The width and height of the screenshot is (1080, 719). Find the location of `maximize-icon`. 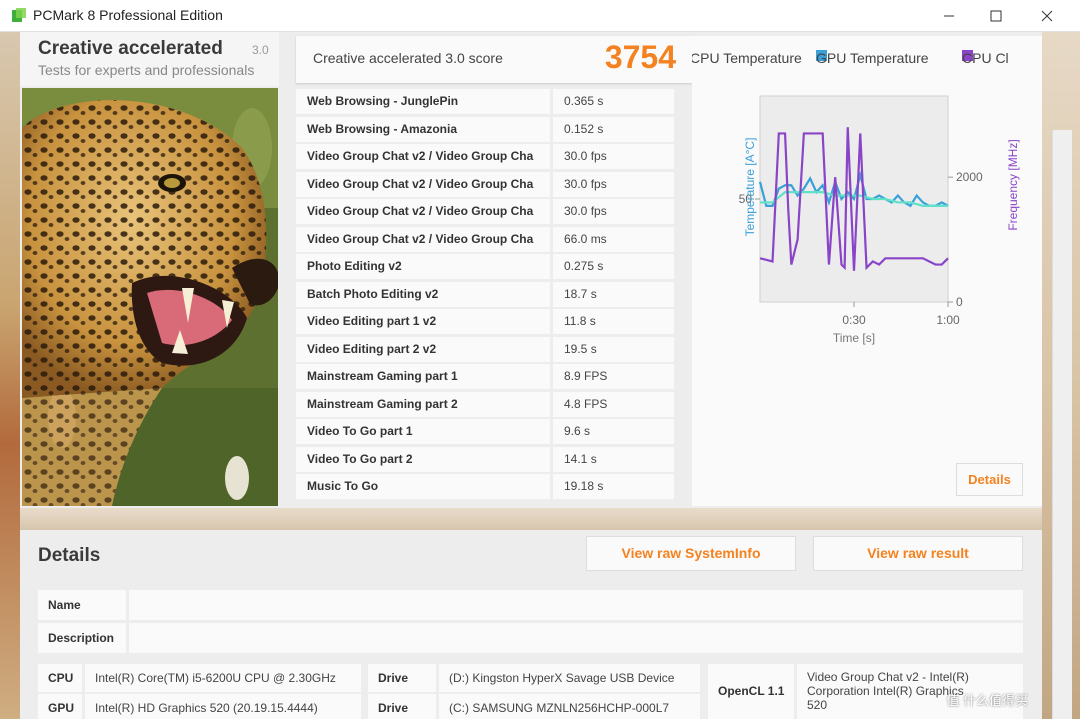

maximize-icon is located at coordinates (996, 16).